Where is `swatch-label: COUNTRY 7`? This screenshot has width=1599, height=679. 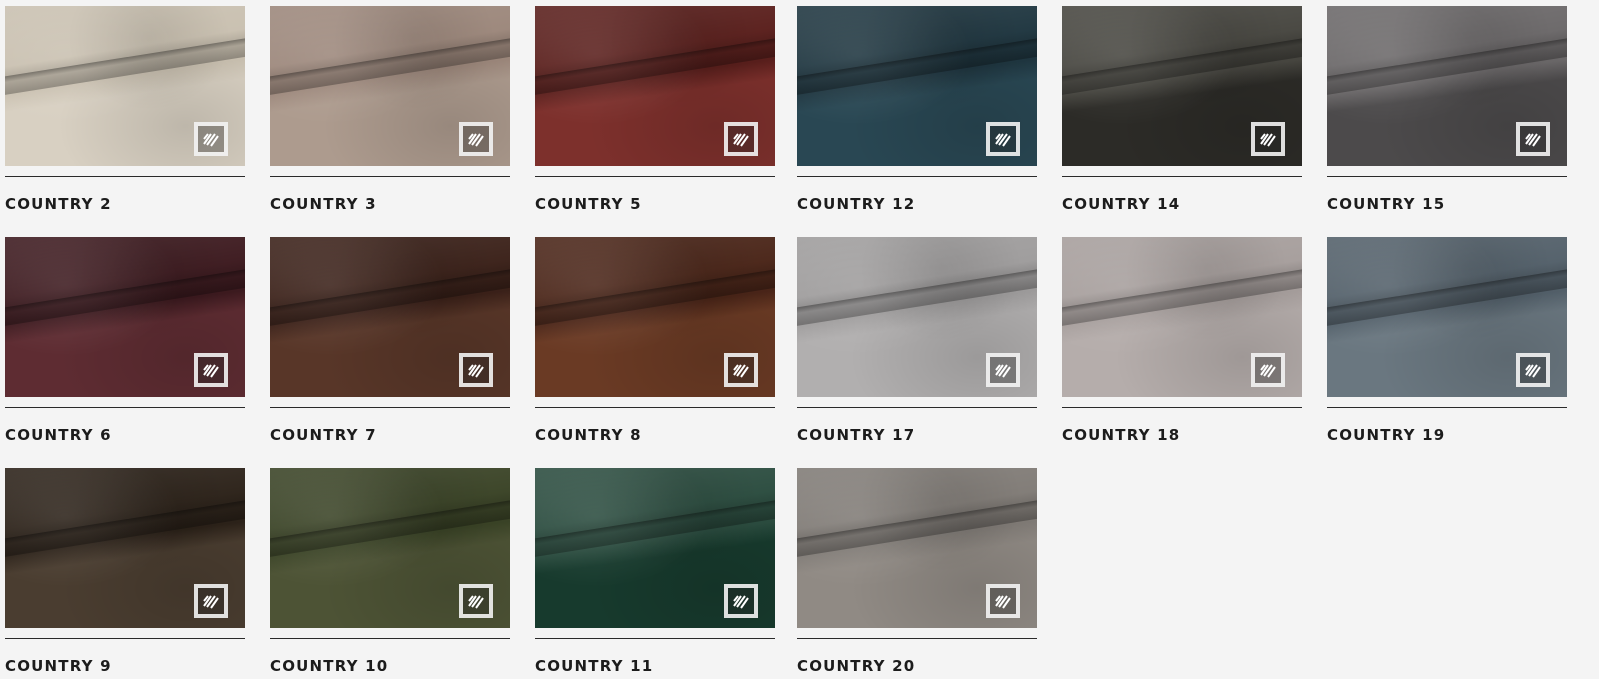
swatch-label: COUNTRY 7 is located at coordinates (390, 435).